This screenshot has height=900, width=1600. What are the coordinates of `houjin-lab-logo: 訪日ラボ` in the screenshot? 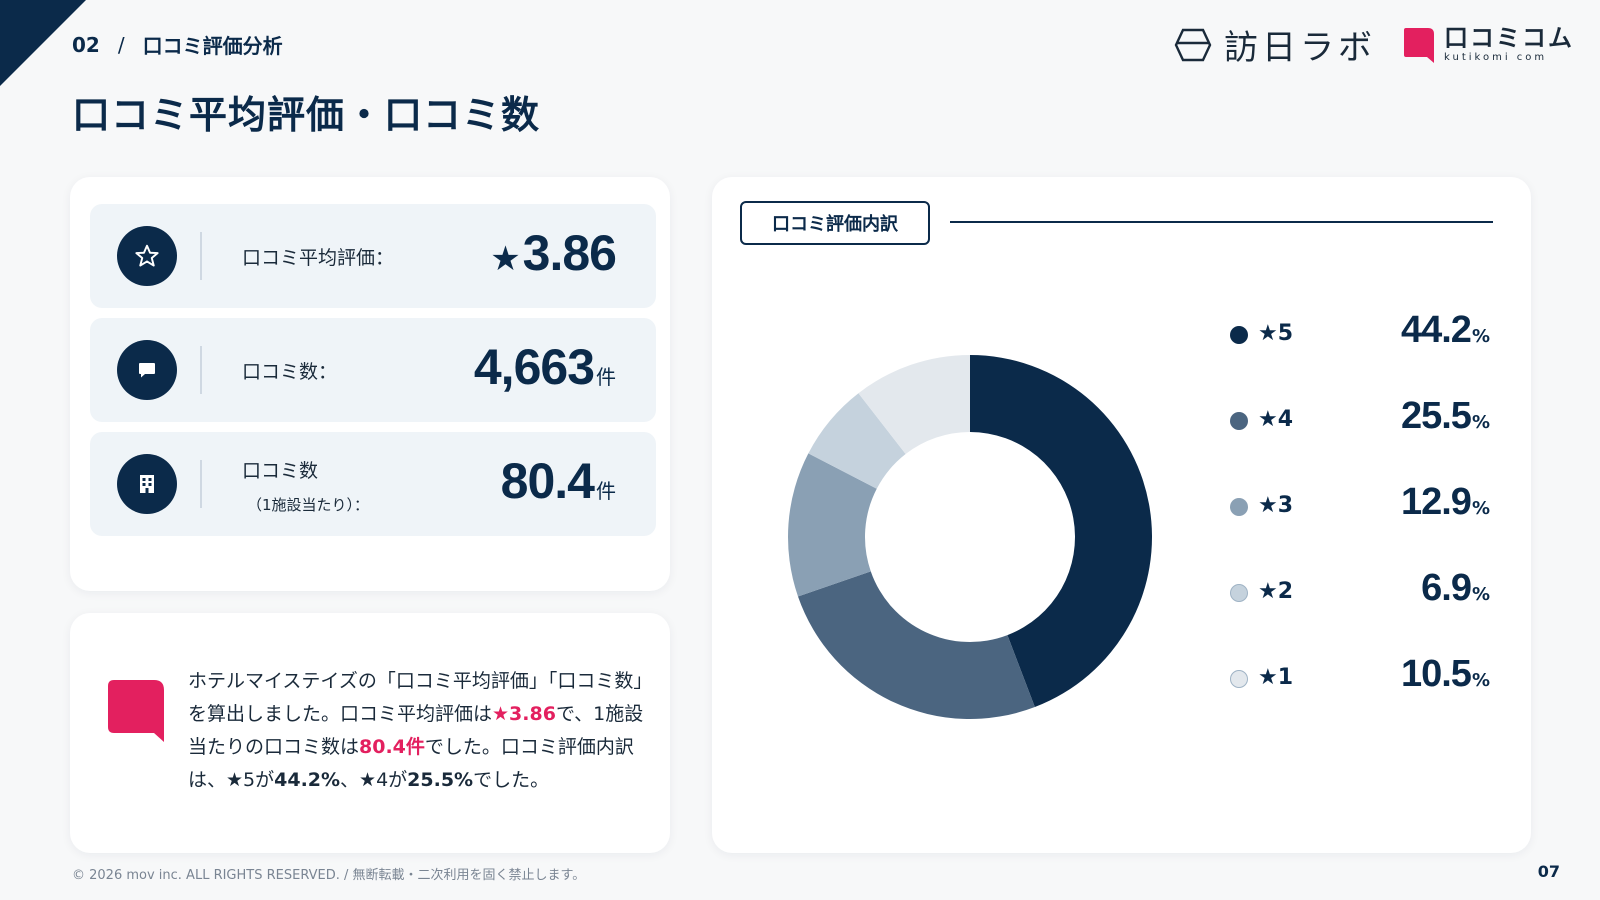 It's located at (1275, 44).